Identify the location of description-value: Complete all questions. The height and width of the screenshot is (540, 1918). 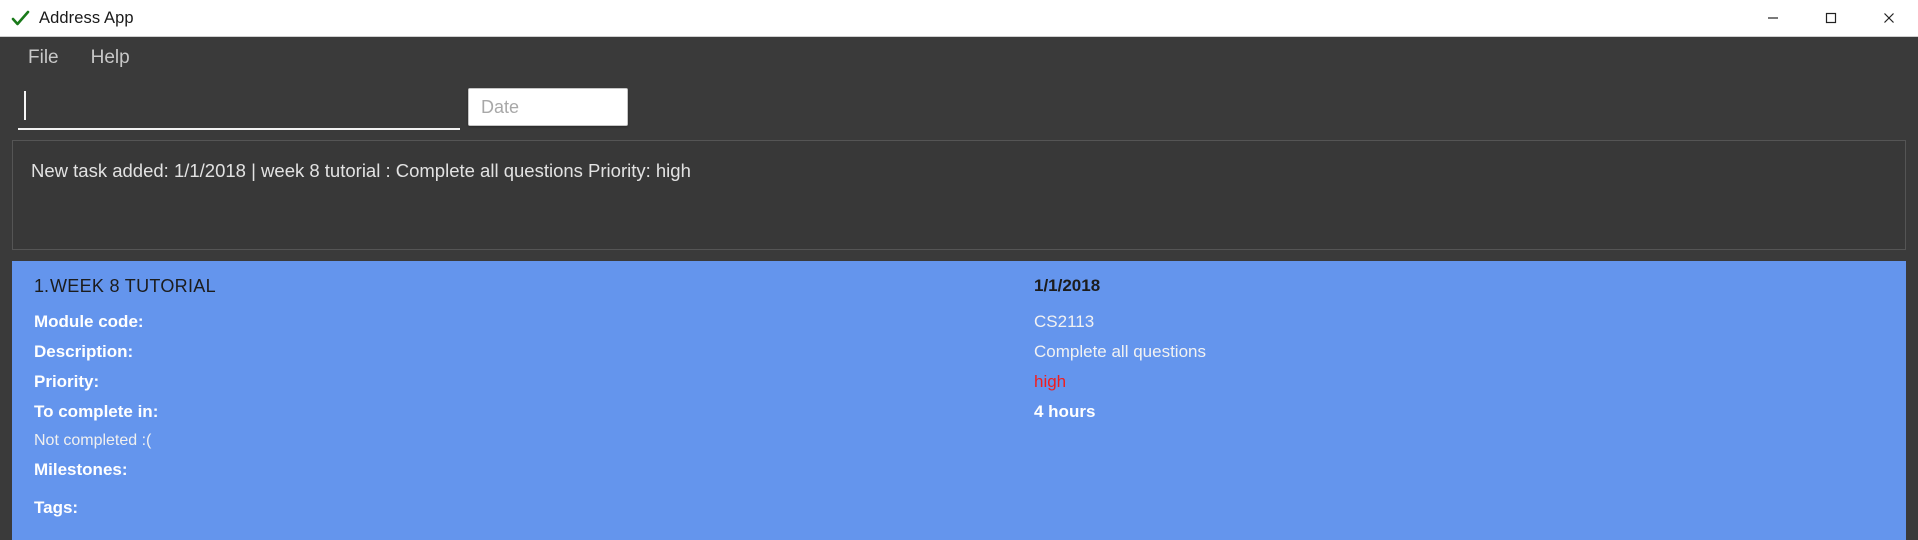
(1120, 351).